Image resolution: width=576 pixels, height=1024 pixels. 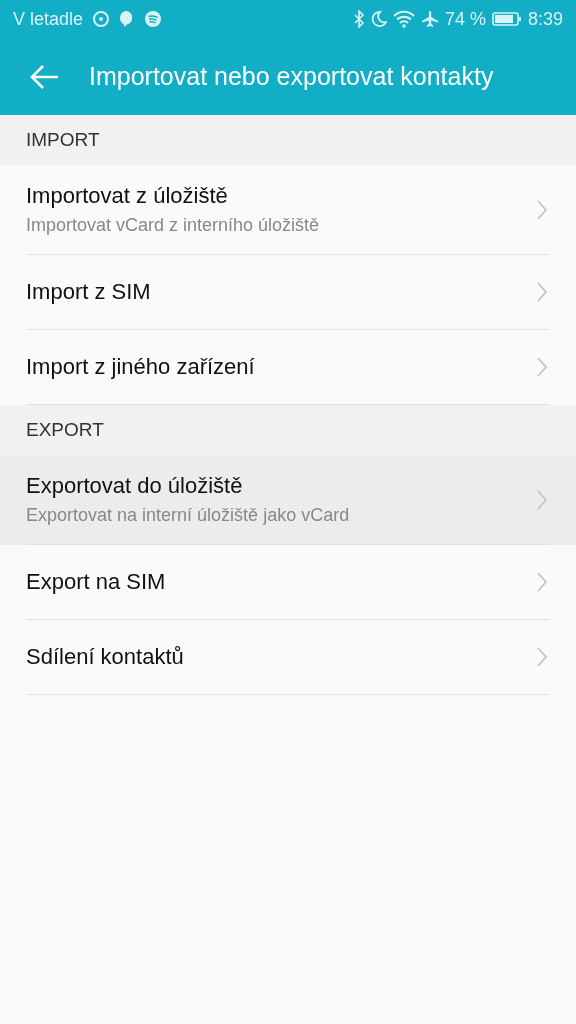 What do you see at coordinates (65, 430) in the screenshot?
I see `section-header: EXPORT` at bounding box center [65, 430].